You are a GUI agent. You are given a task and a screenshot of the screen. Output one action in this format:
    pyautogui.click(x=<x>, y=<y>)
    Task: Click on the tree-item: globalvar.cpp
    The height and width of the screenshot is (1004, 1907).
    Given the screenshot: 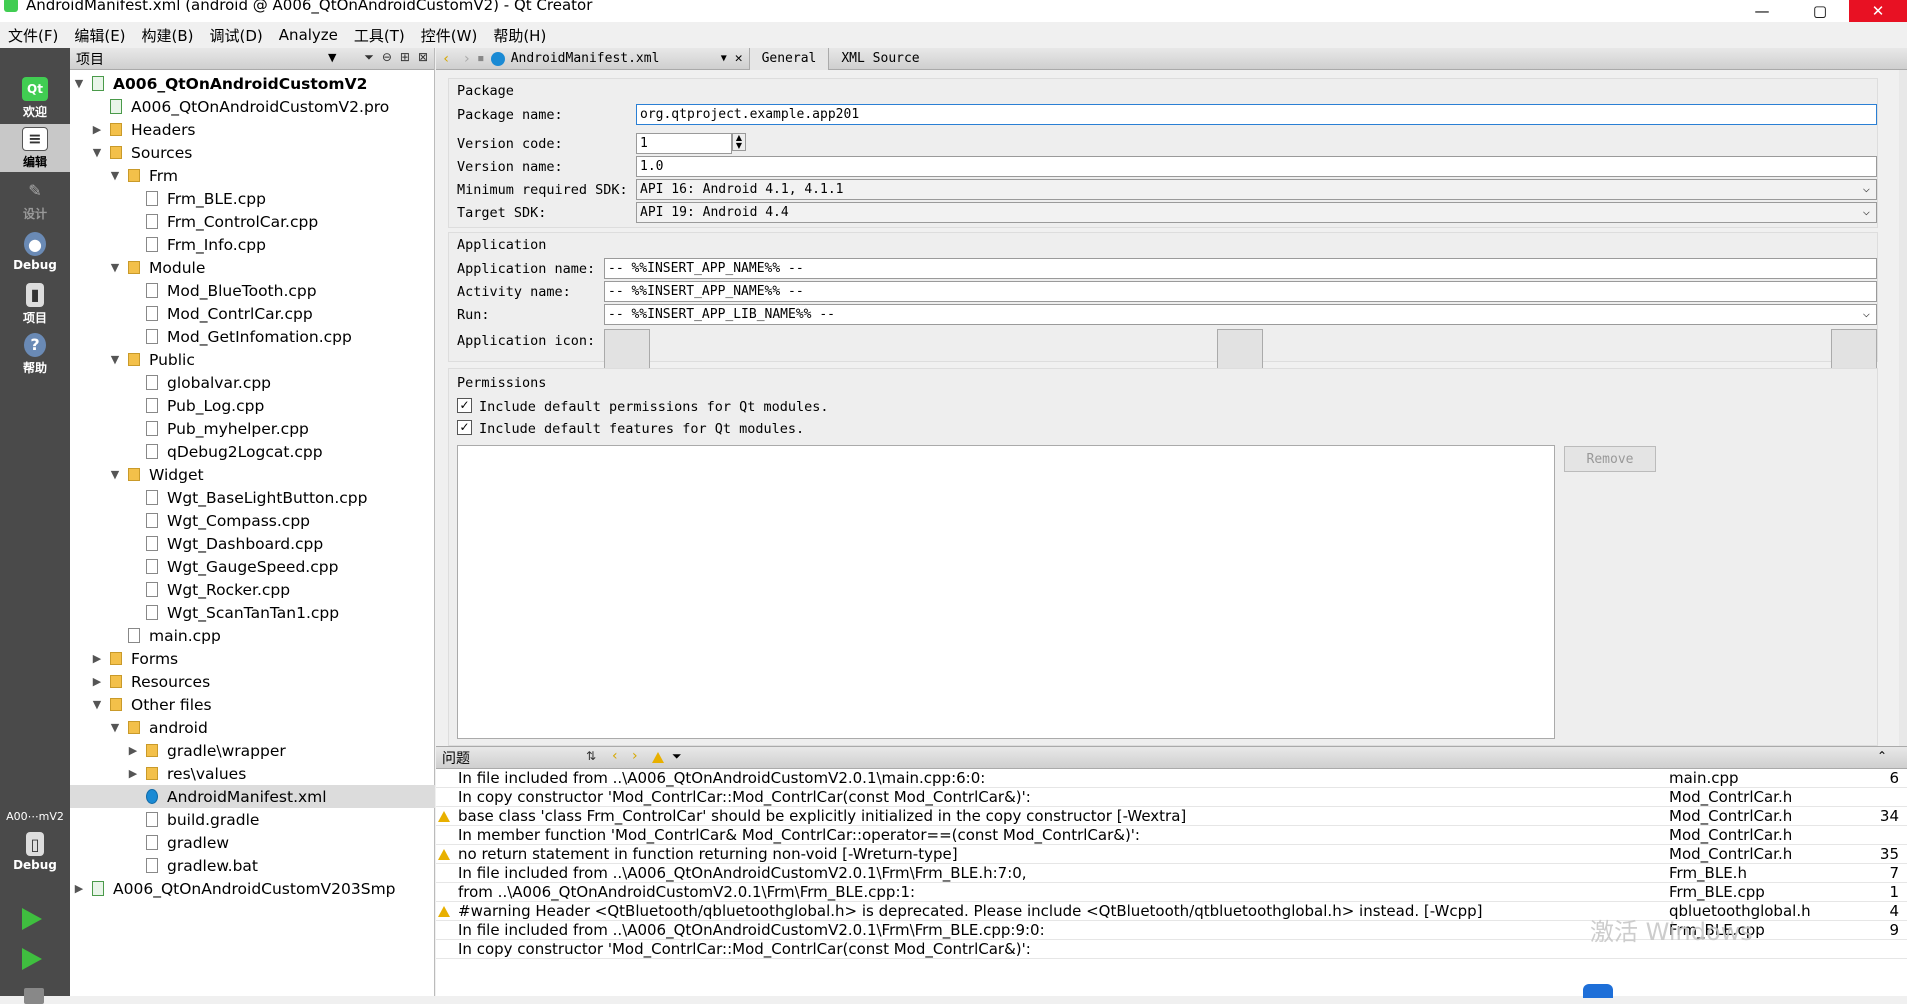 What is the action you would take?
    pyautogui.click(x=252, y=382)
    